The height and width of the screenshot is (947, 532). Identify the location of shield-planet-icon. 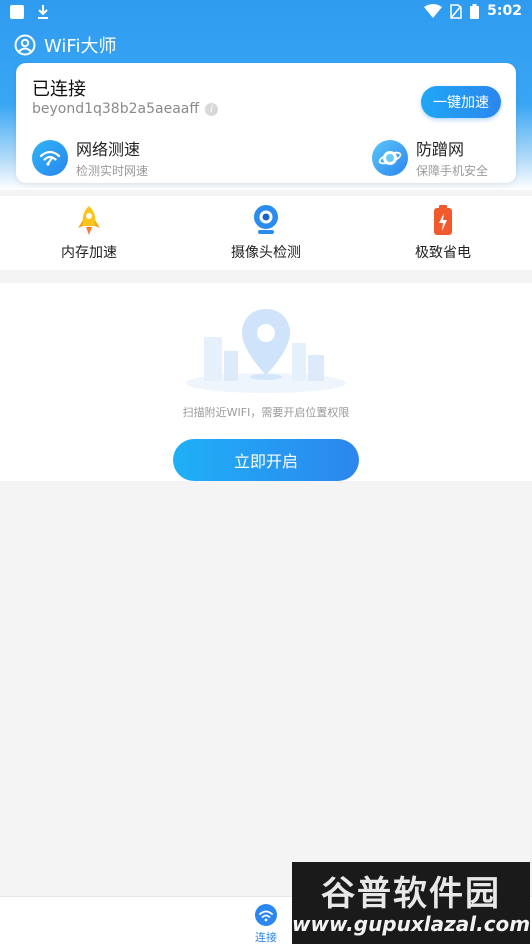
(390, 157).